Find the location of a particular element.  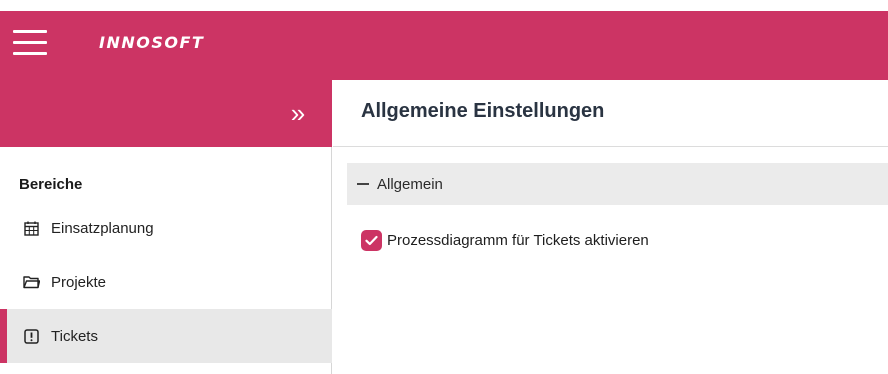

top-spacer is located at coordinates (444, 5).